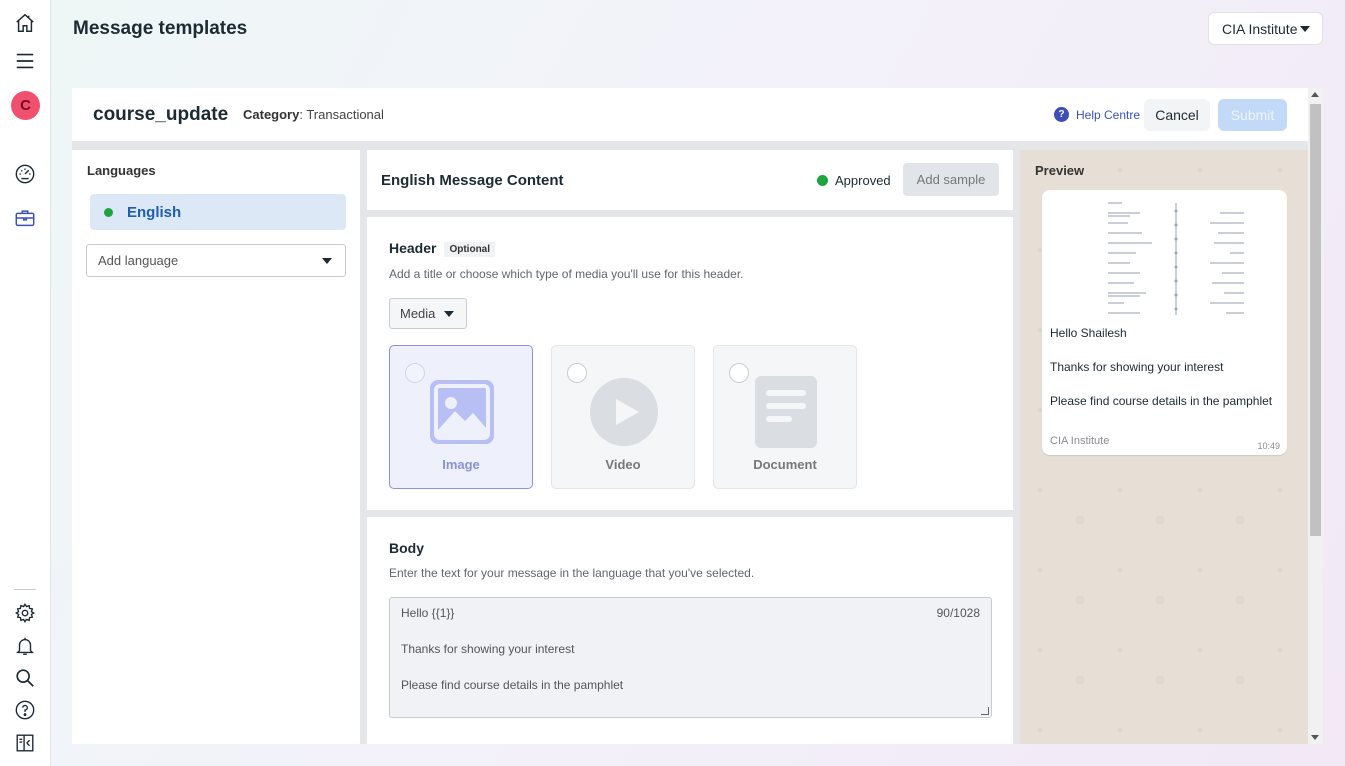  Describe the element at coordinates (958, 613) in the screenshot. I see `character-counter: 90/1028` at that location.